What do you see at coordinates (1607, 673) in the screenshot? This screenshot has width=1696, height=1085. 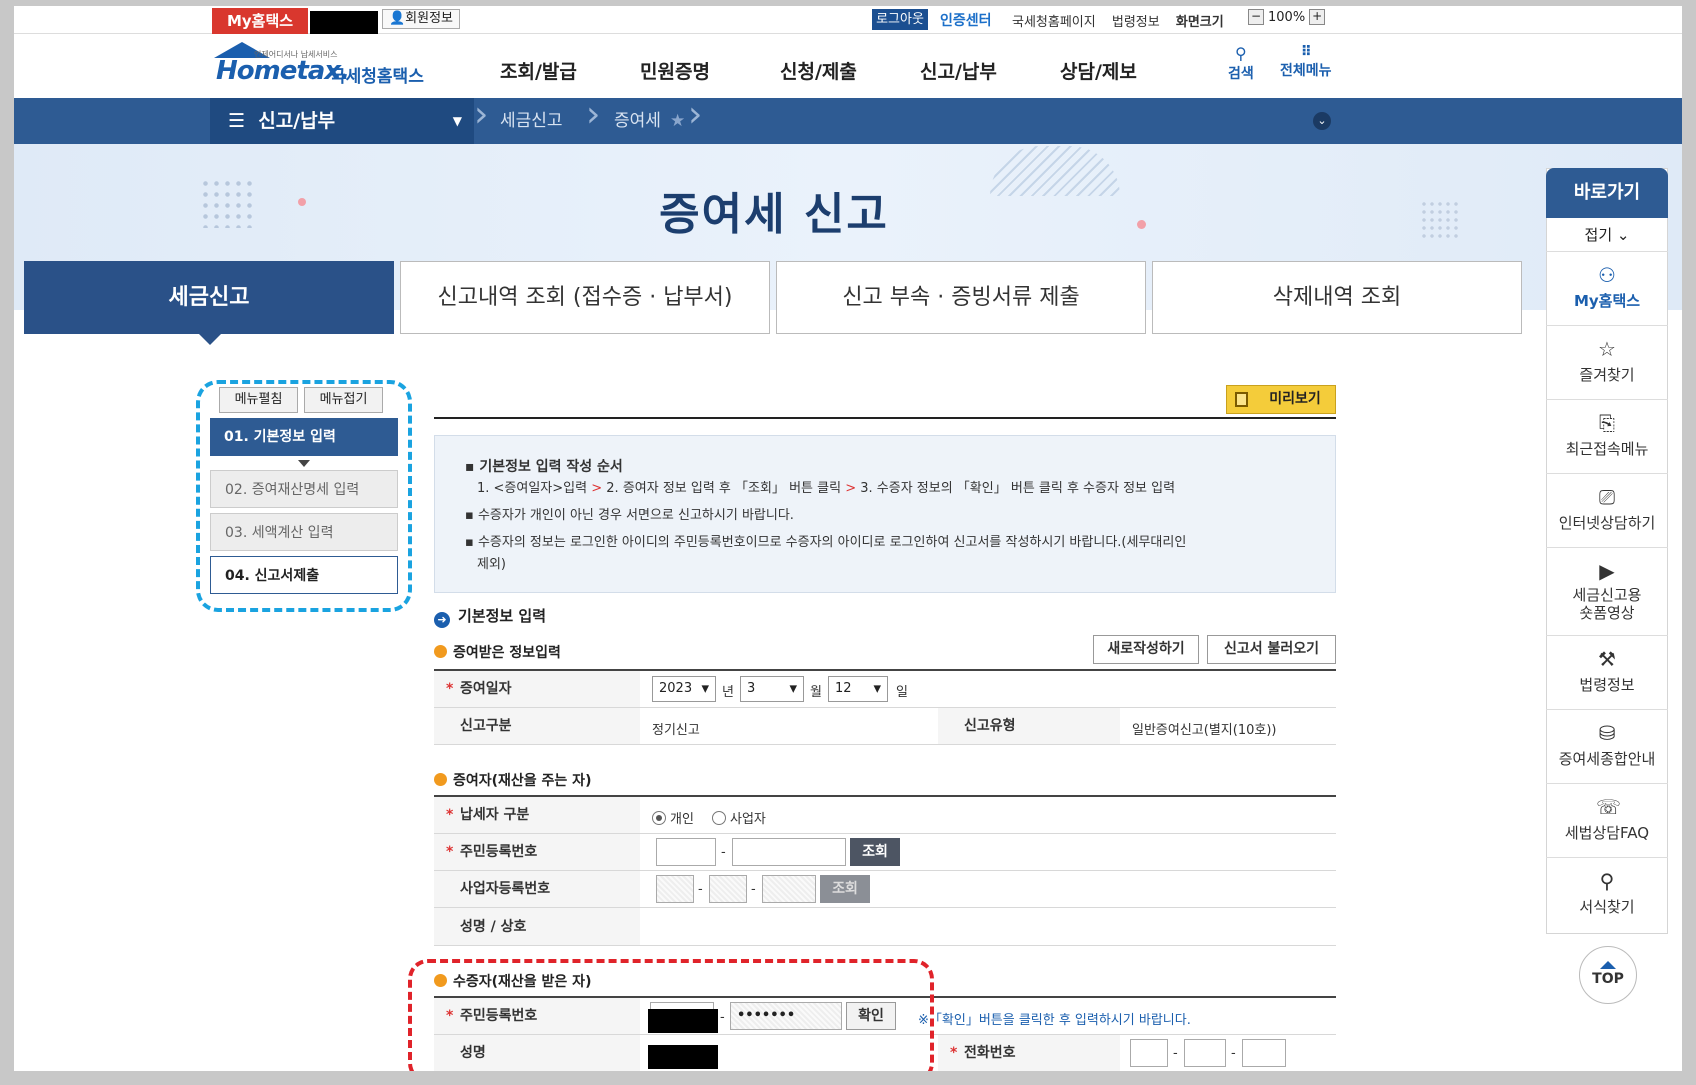 I see `quick-law-info: ⚒ 법령정보` at bounding box center [1607, 673].